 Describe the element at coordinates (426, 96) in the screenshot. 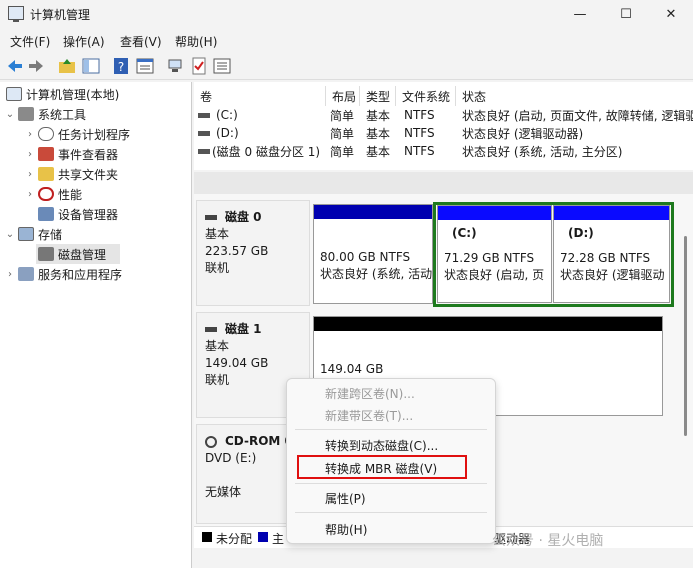

I see `column-header-filesystem: 文件系统` at that location.